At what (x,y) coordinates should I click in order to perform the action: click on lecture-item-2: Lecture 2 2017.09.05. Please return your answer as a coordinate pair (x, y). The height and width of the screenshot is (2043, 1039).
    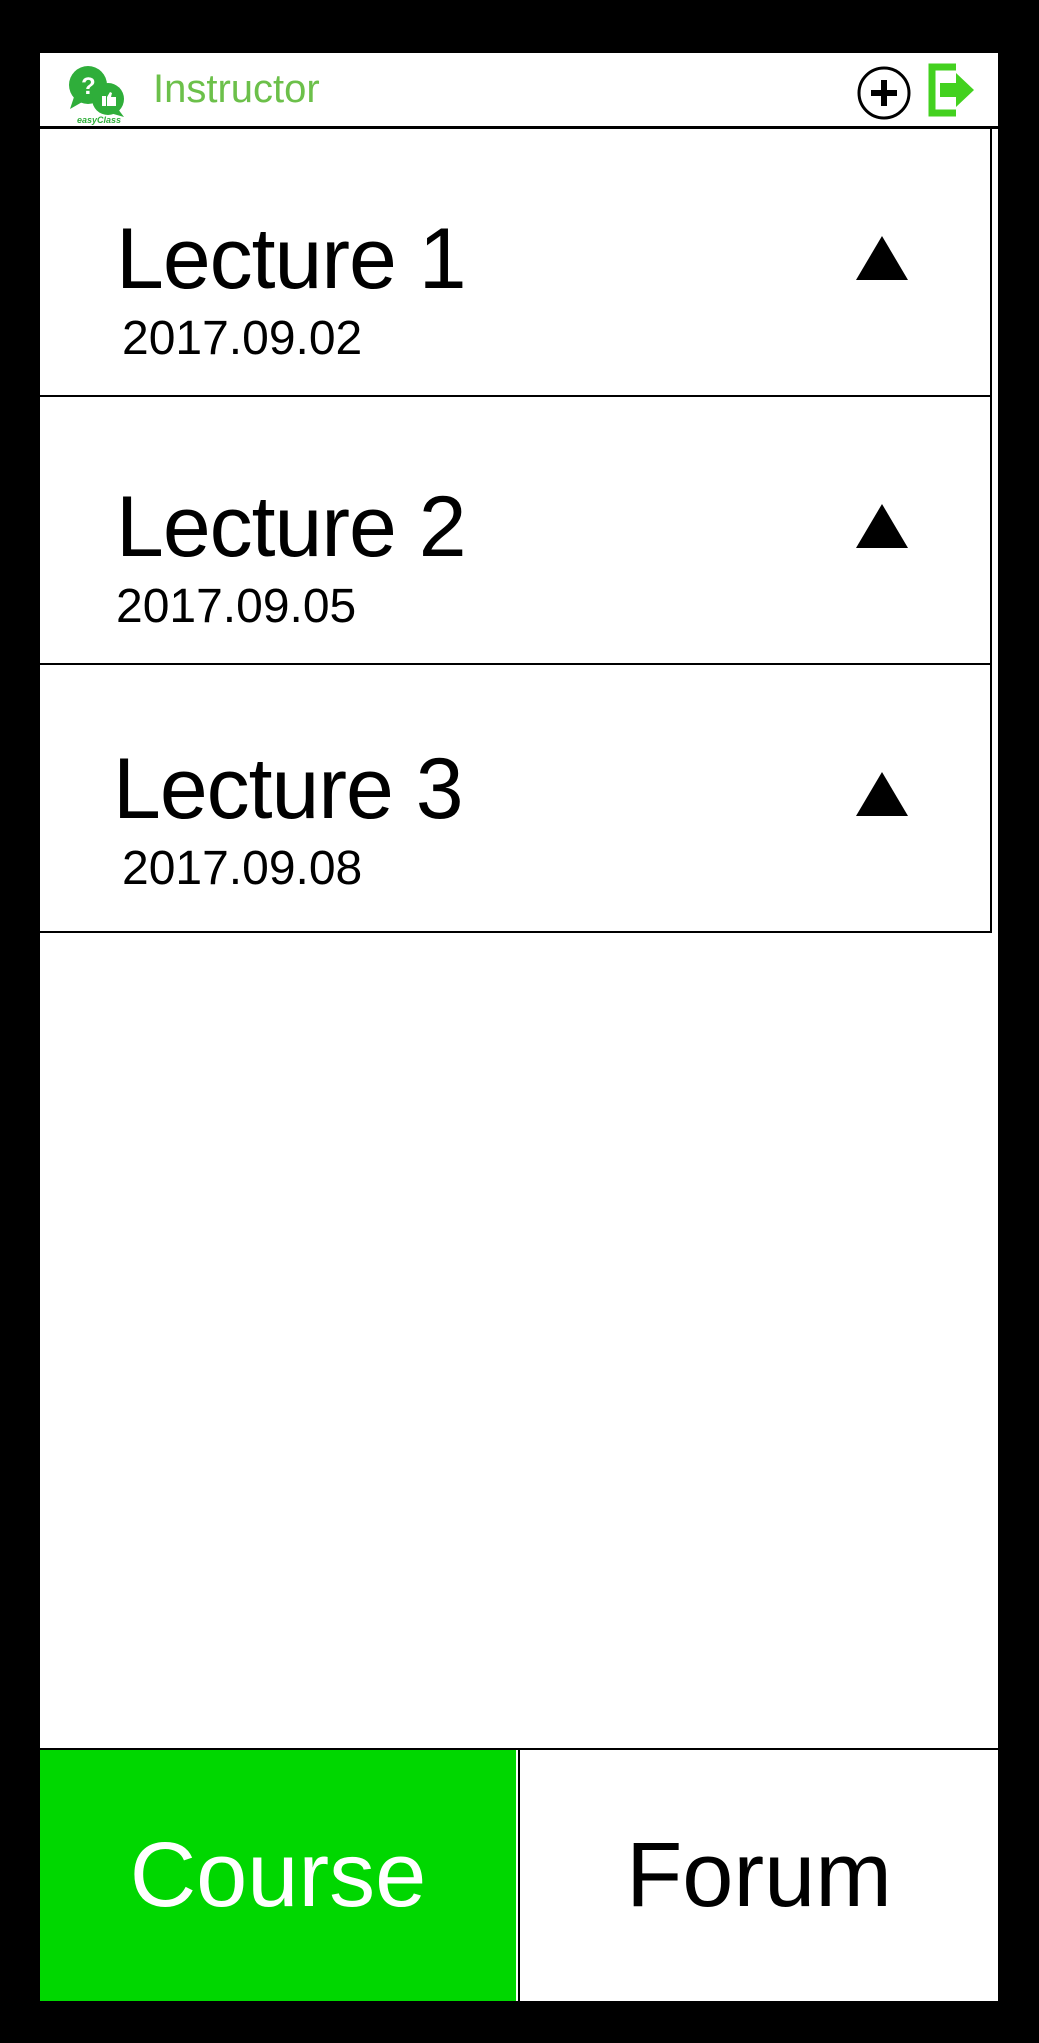
    Looking at the image, I should click on (516, 531).